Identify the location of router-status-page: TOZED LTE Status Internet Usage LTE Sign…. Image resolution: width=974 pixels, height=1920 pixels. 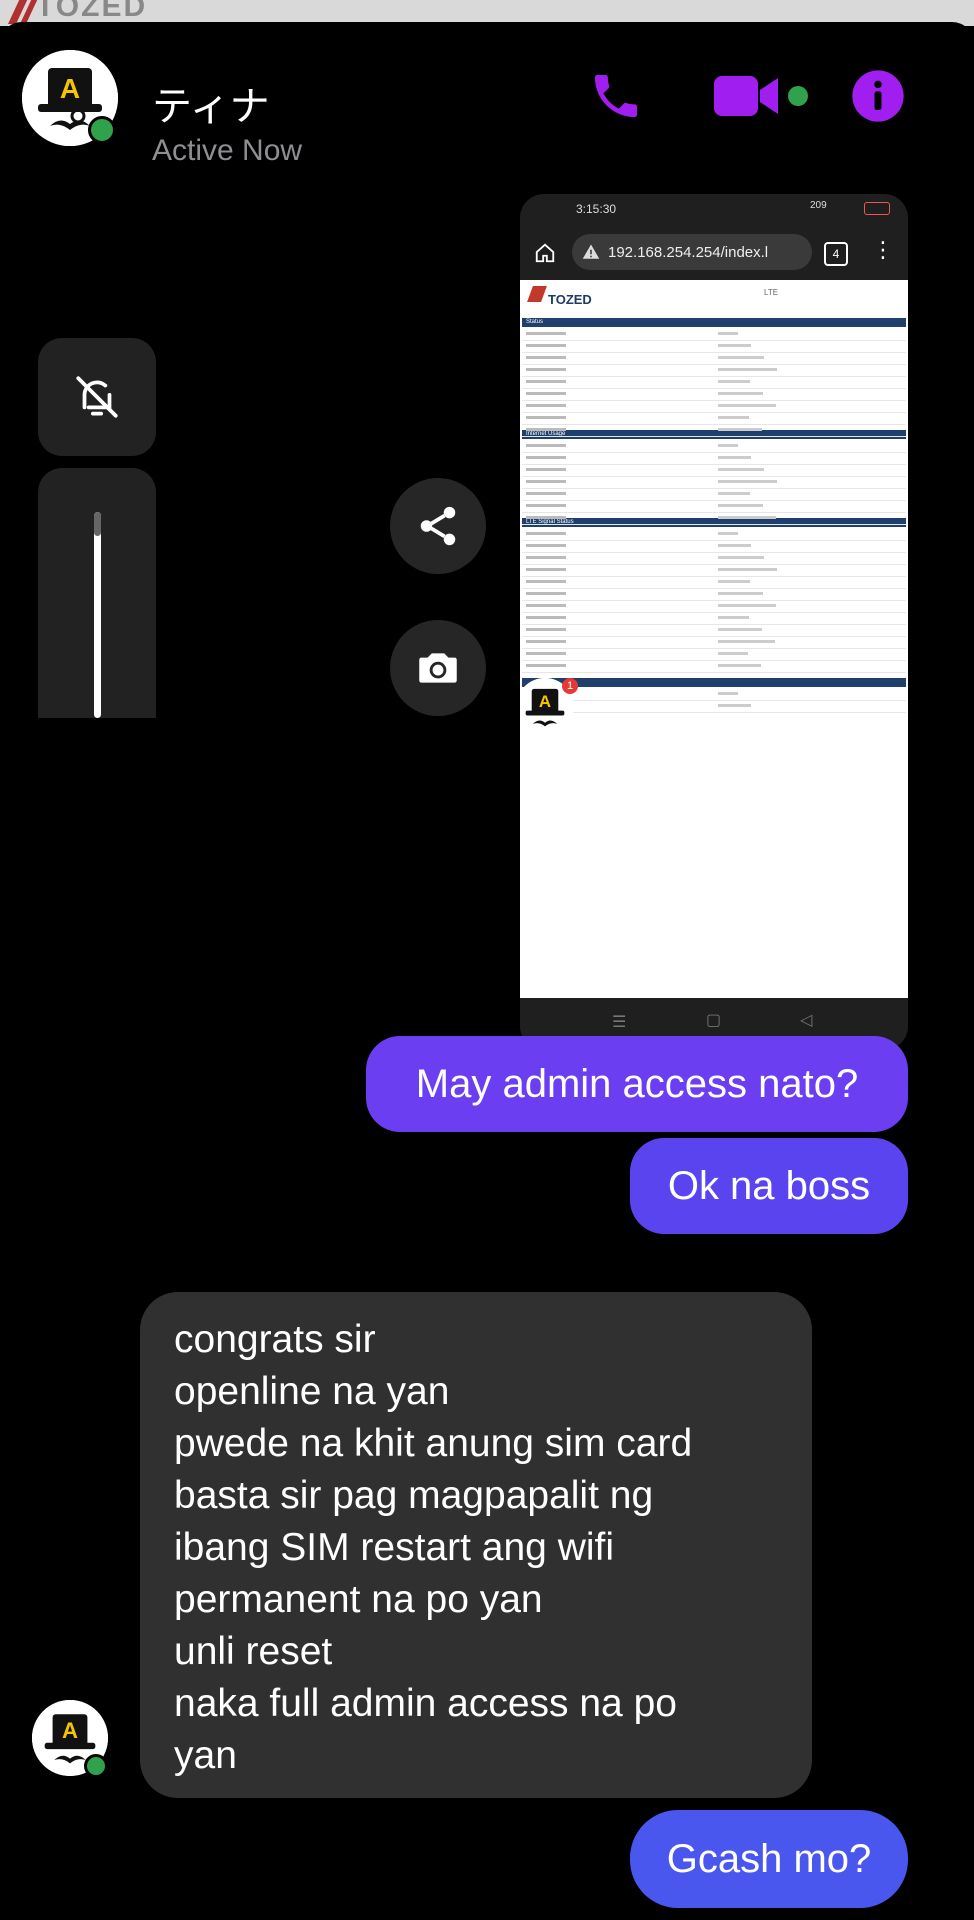
(714, 639).